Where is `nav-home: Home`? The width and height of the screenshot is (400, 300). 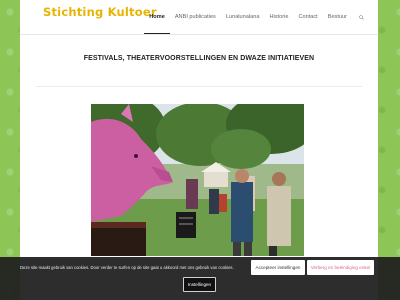
nav-home: Home is located at coordinates (157, 17).